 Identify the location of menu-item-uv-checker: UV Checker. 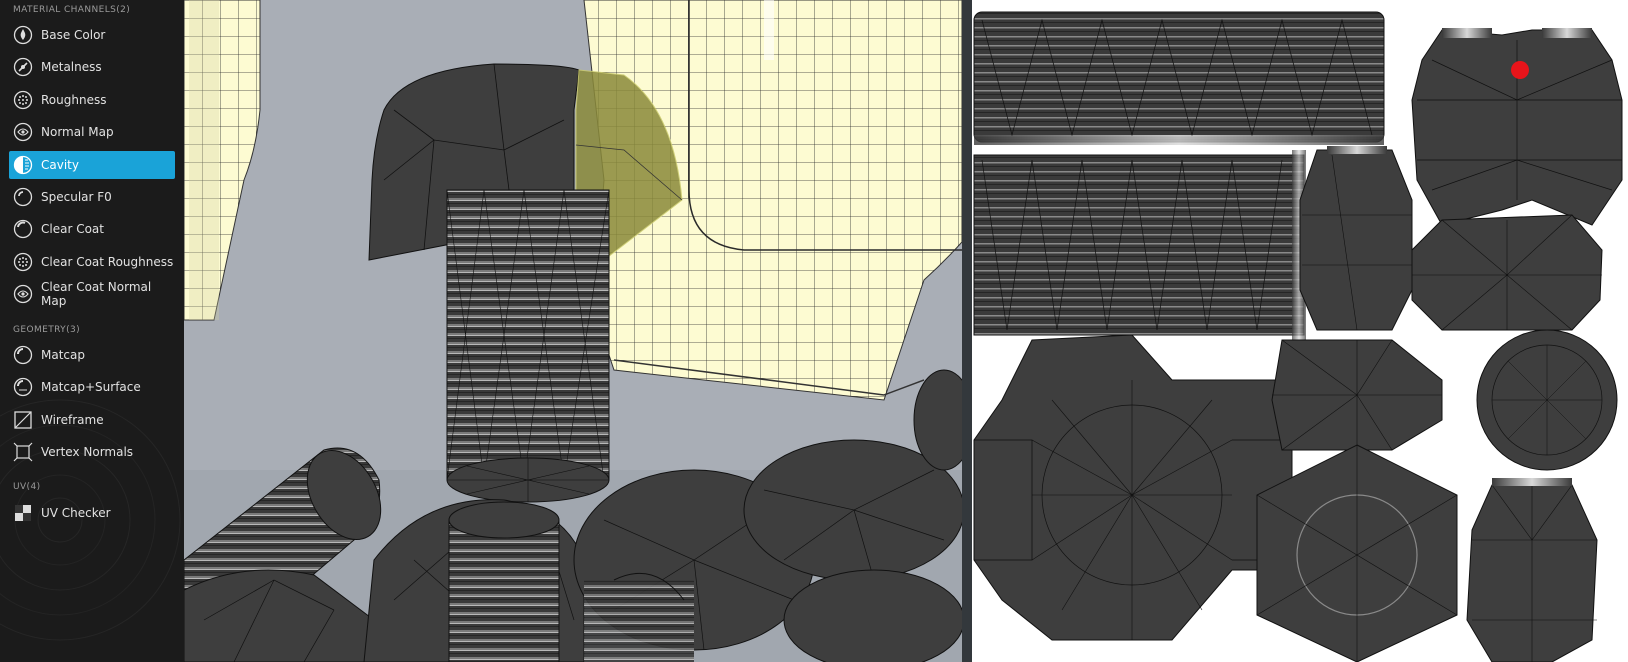
(92, 513).